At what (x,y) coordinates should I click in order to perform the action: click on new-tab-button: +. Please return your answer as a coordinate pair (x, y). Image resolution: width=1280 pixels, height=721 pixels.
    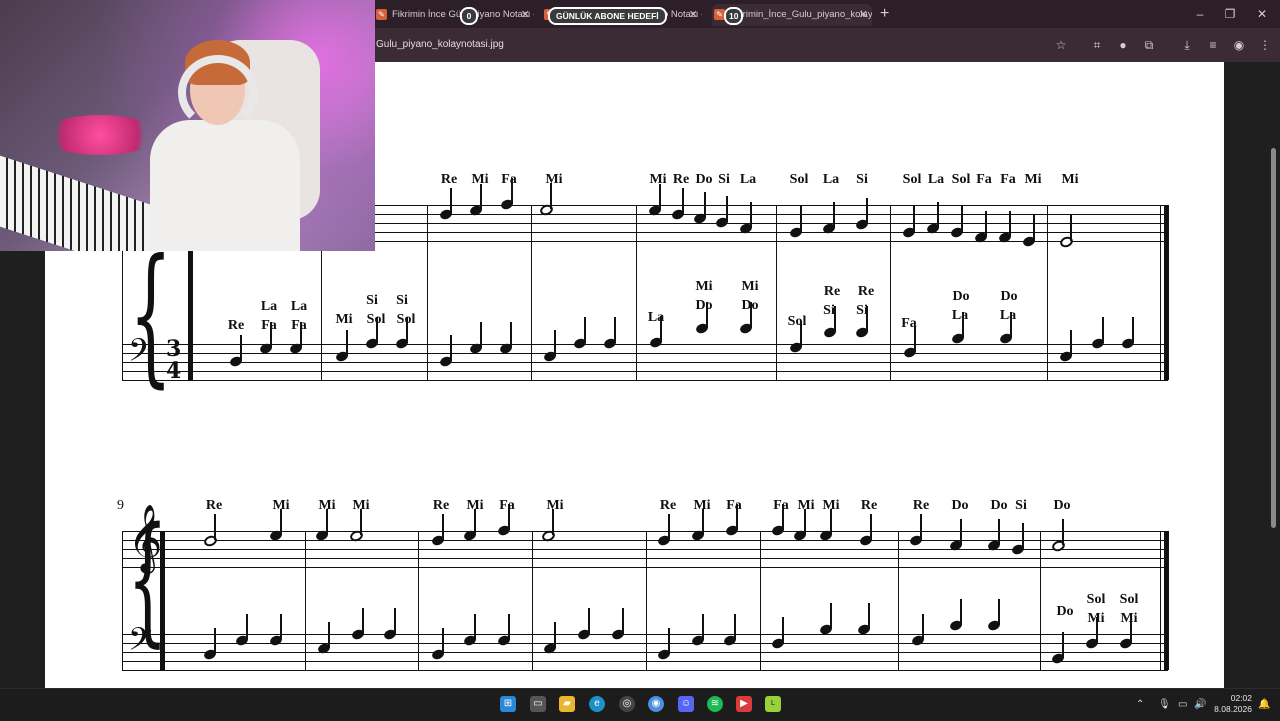
    Looking at the image, I should click on (887, 14).